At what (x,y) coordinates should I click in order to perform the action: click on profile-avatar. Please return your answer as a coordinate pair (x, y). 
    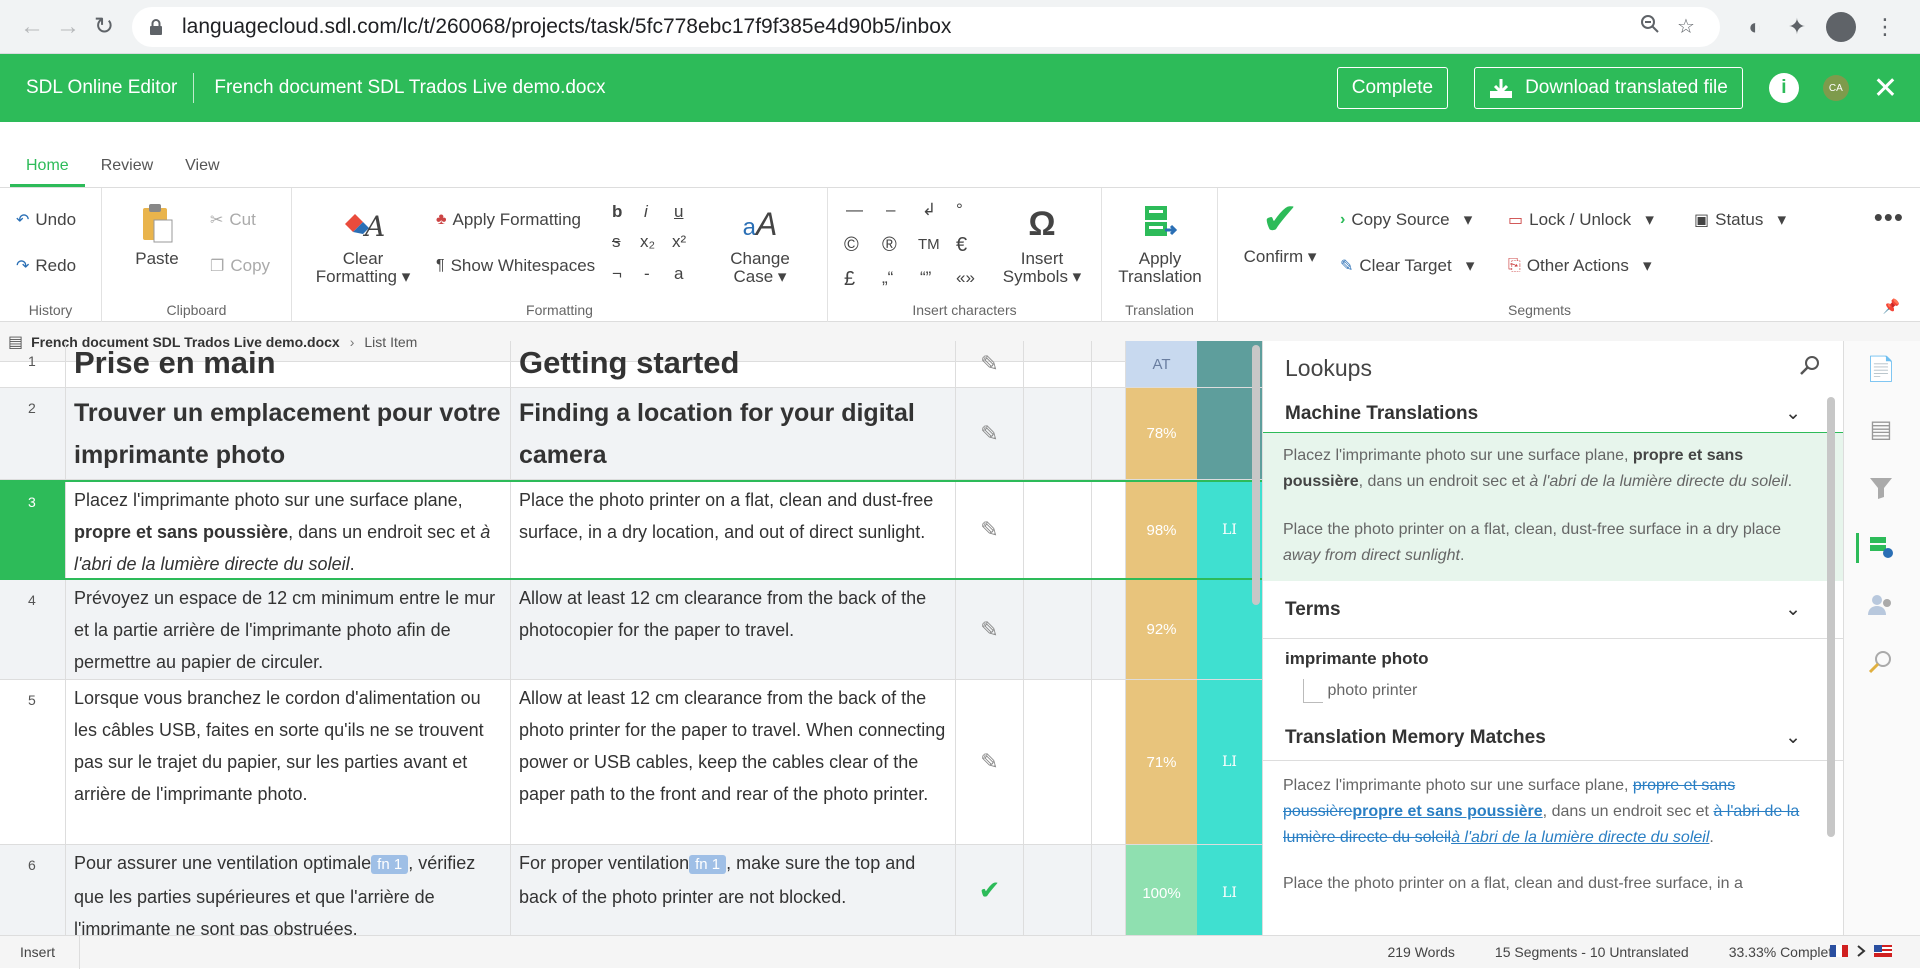
    Looking at the image, I should click on (1841, 26).